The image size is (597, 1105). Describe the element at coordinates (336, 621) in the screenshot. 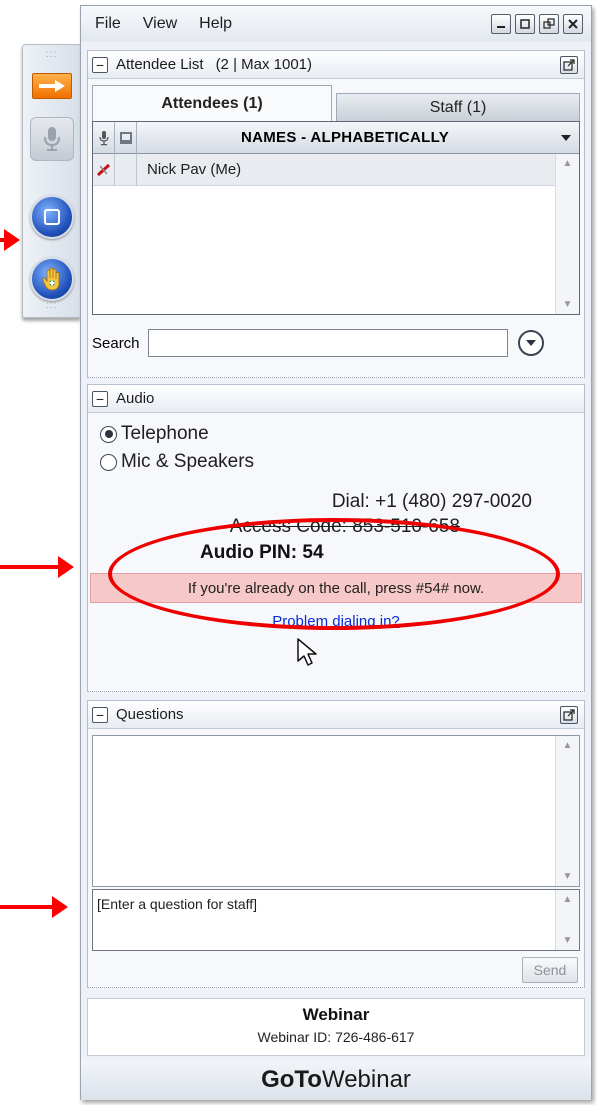

I see `problem-dialing-link: Problem dialing in?` at that location.